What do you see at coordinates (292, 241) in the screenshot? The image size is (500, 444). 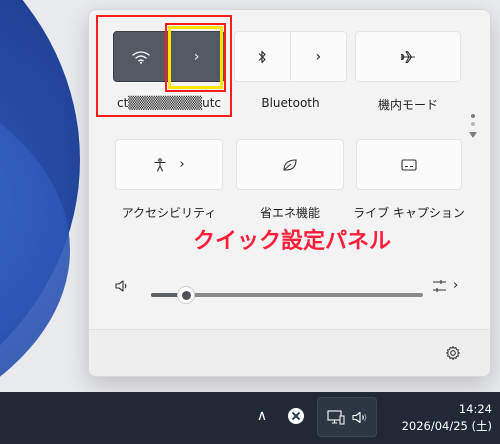 I see `annotation-label: クイック設定パネル` at bounding box center [292, 241].